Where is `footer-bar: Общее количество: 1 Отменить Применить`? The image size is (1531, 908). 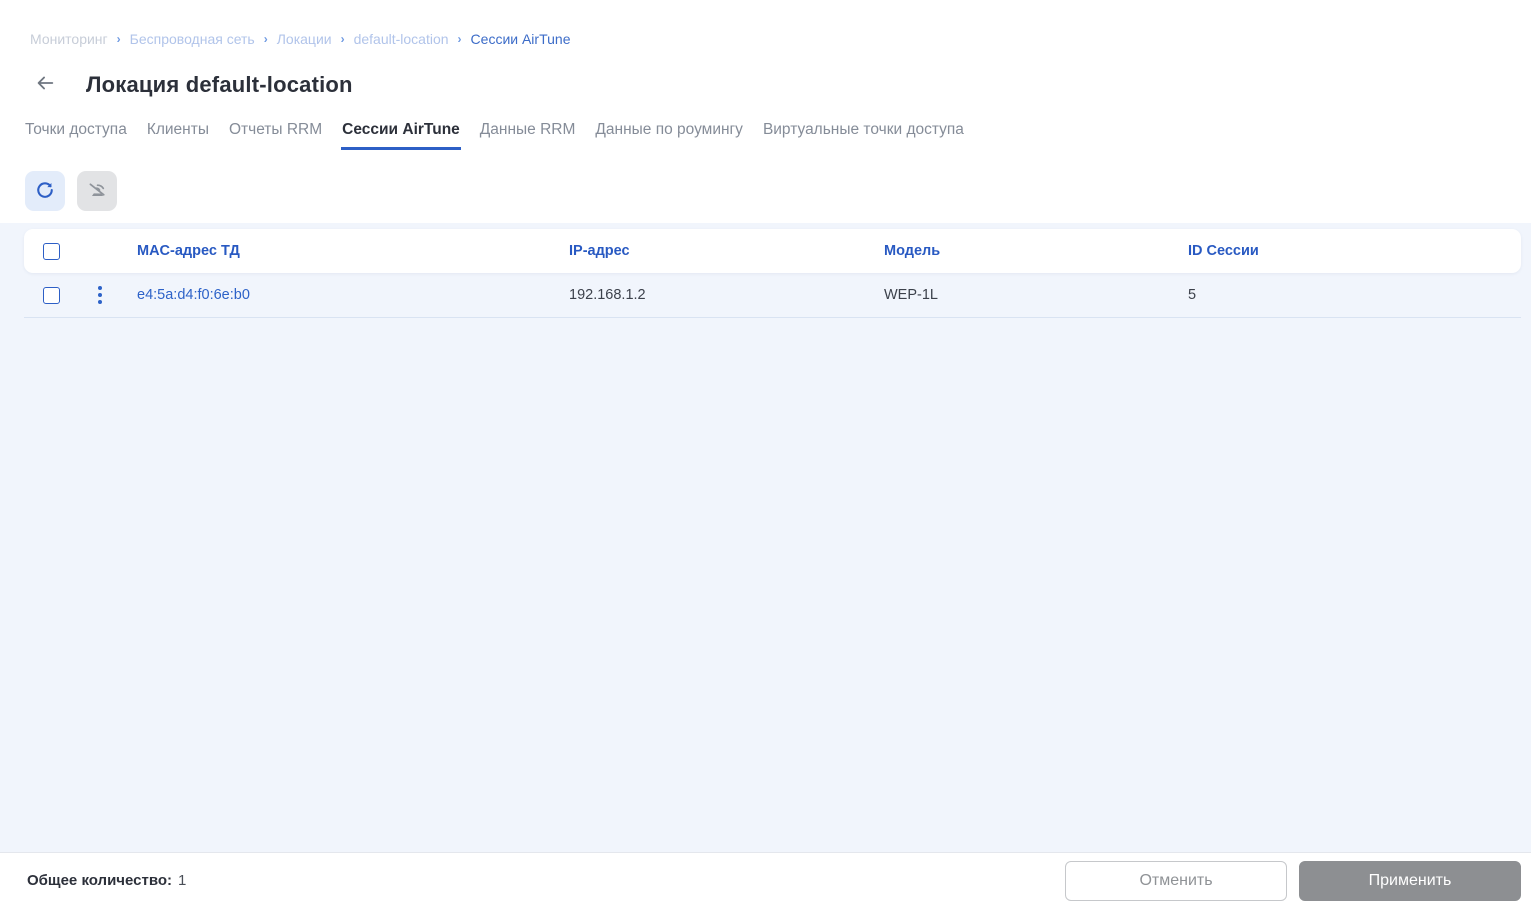 footer-bar: Общее количество: 1 Отменить Применить is located at coordinates (765, 880).